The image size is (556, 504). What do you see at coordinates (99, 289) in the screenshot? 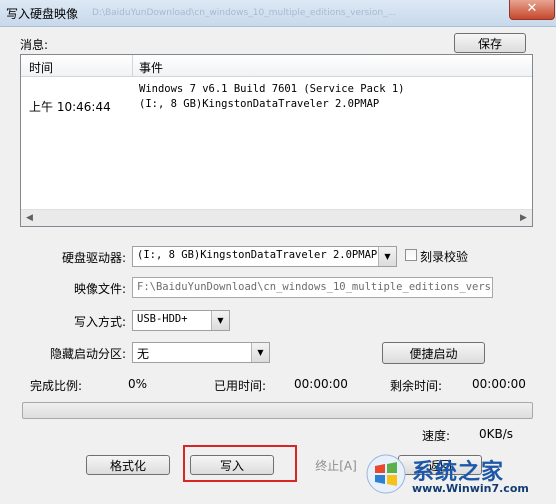
I see `image-file-label: 映像文件:` at bounding box center [99, 289].